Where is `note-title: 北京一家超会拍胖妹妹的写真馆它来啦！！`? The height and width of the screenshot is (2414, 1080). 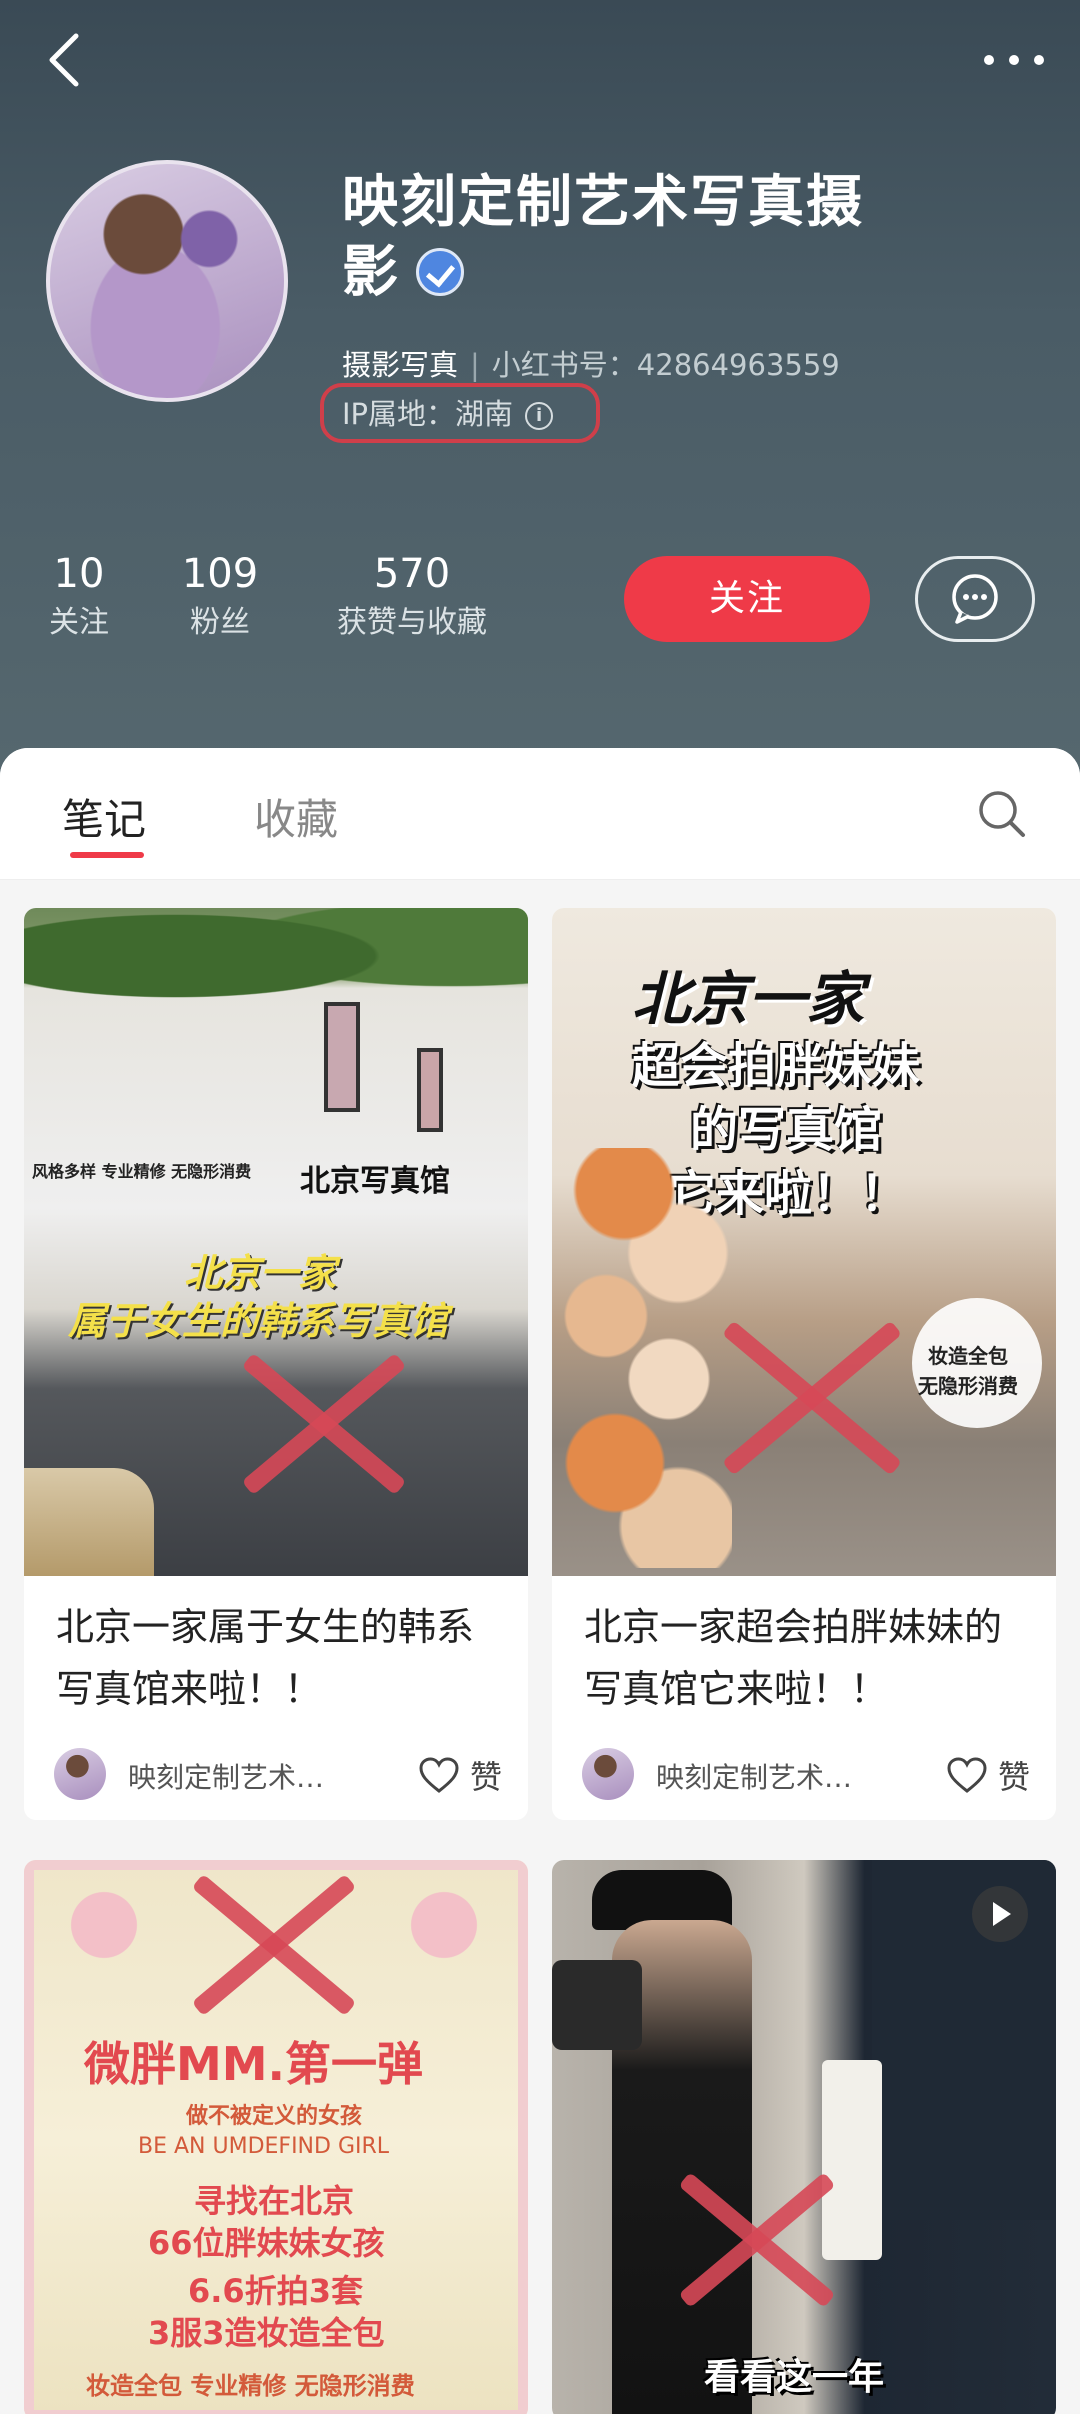 note-title: 北京一家超会拍胖妹妹的写真馆它来啦！！ is located at coordinates (804, 1651).